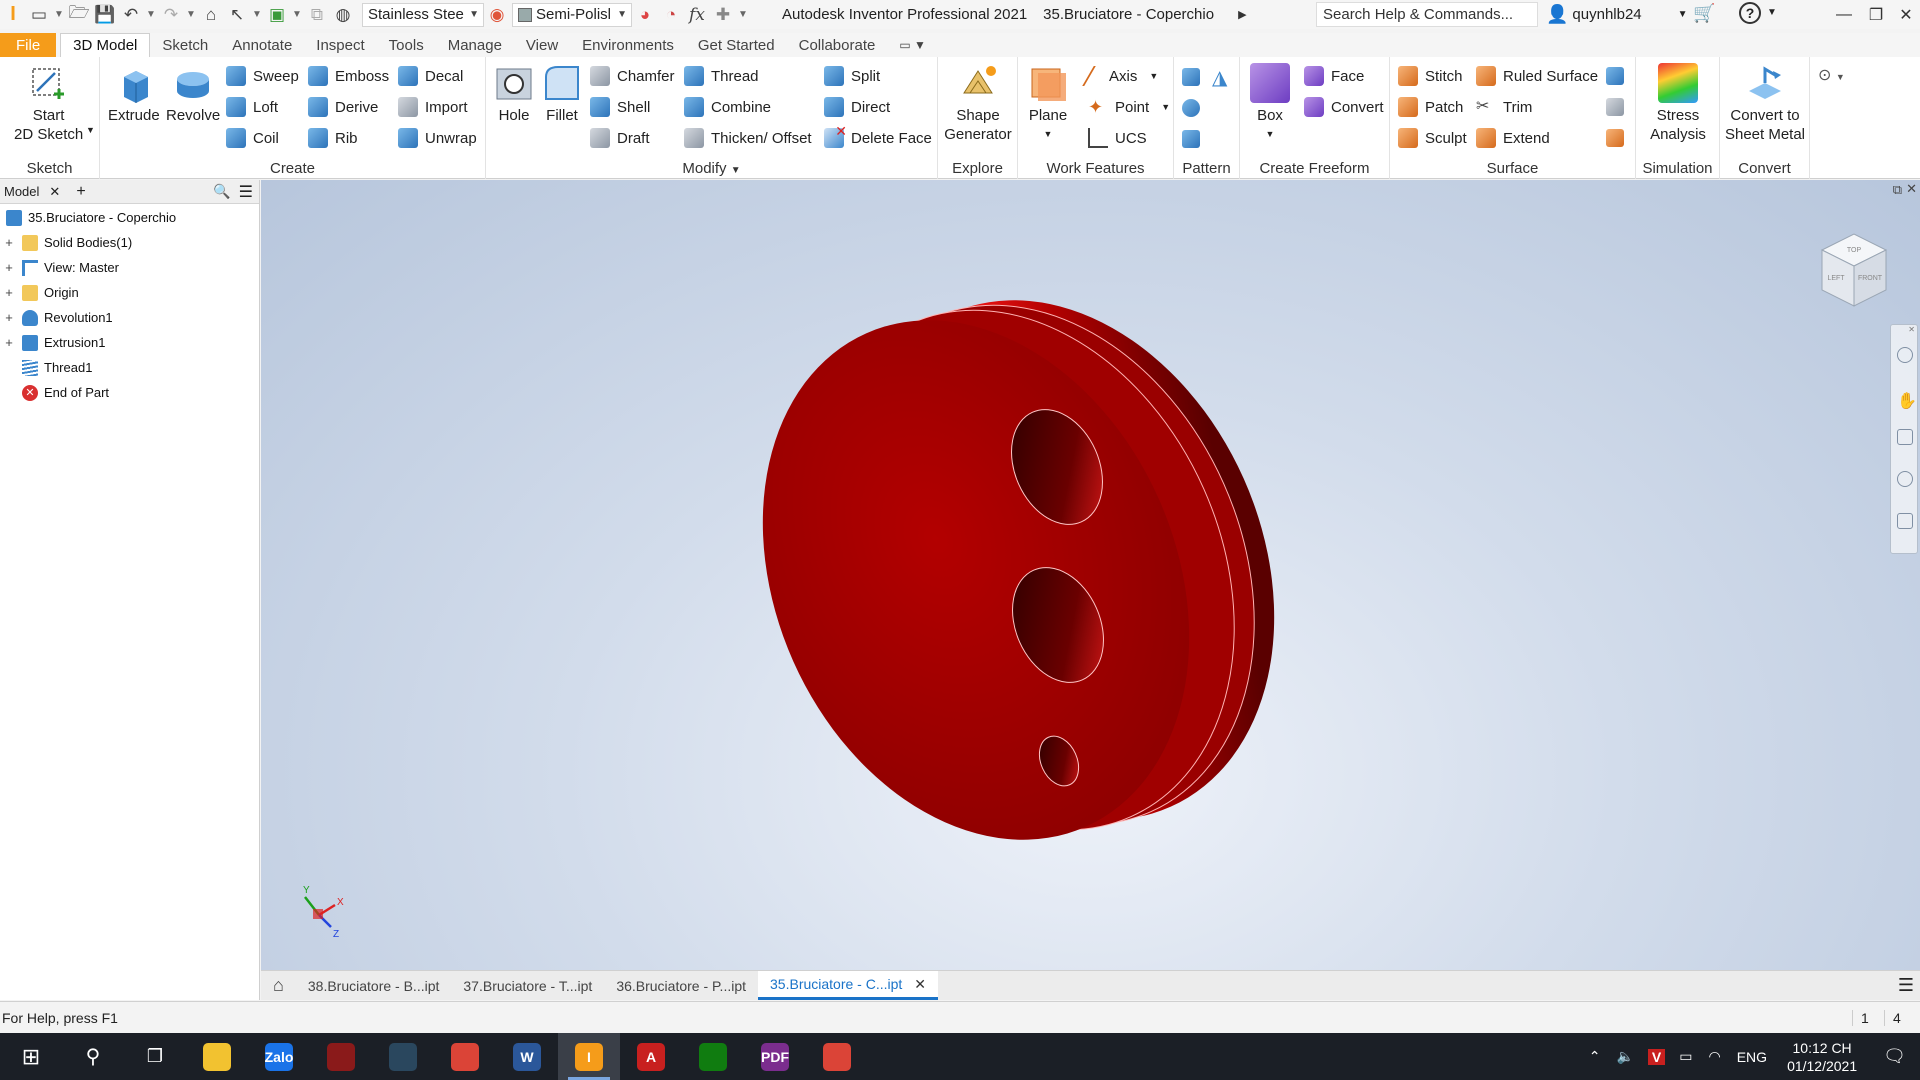 This screenshot has height=1080, width=1920. Describe the element at coordinates (252, 107) in the screenshot. I see `loft-button: Loft` at that location.